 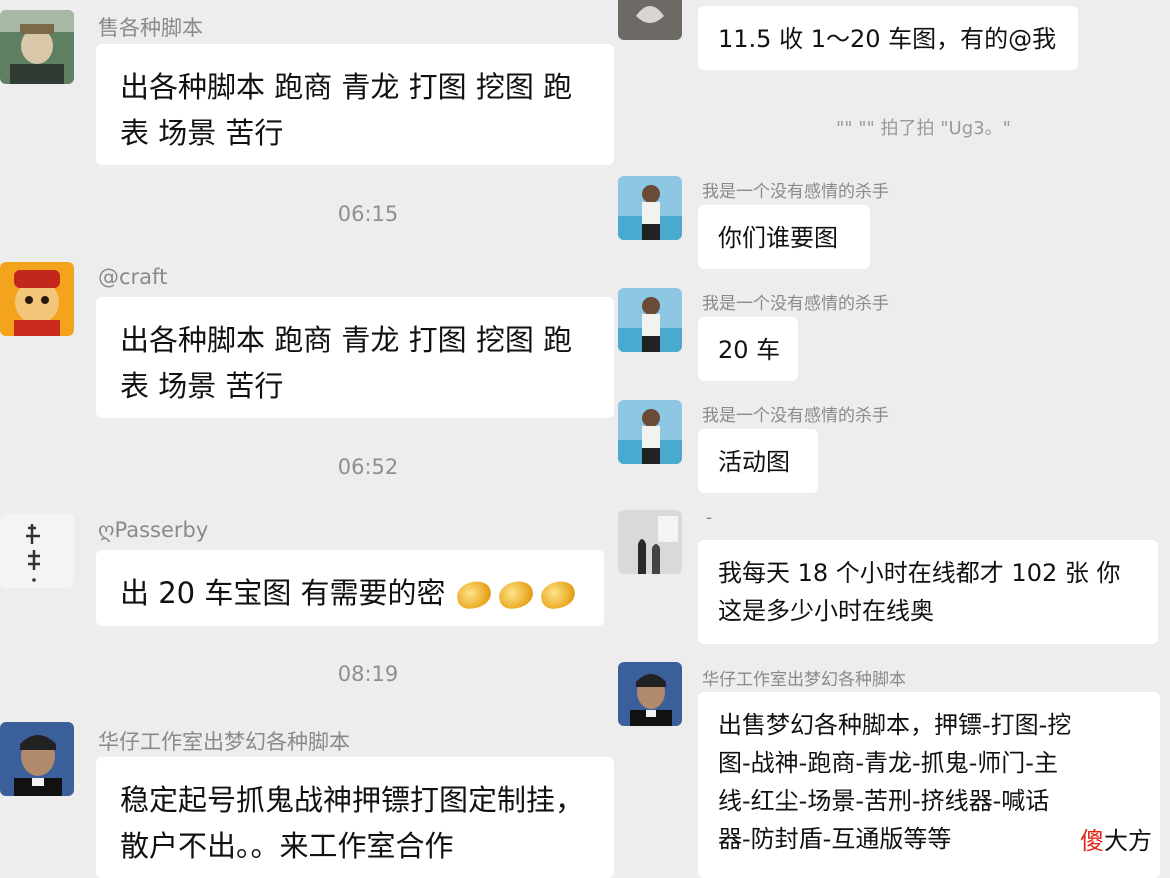 What do you see at coordinates (1092, 841) in the screenshot?
I see `watermark-red: 傻` at bounding box center [1092, 841].